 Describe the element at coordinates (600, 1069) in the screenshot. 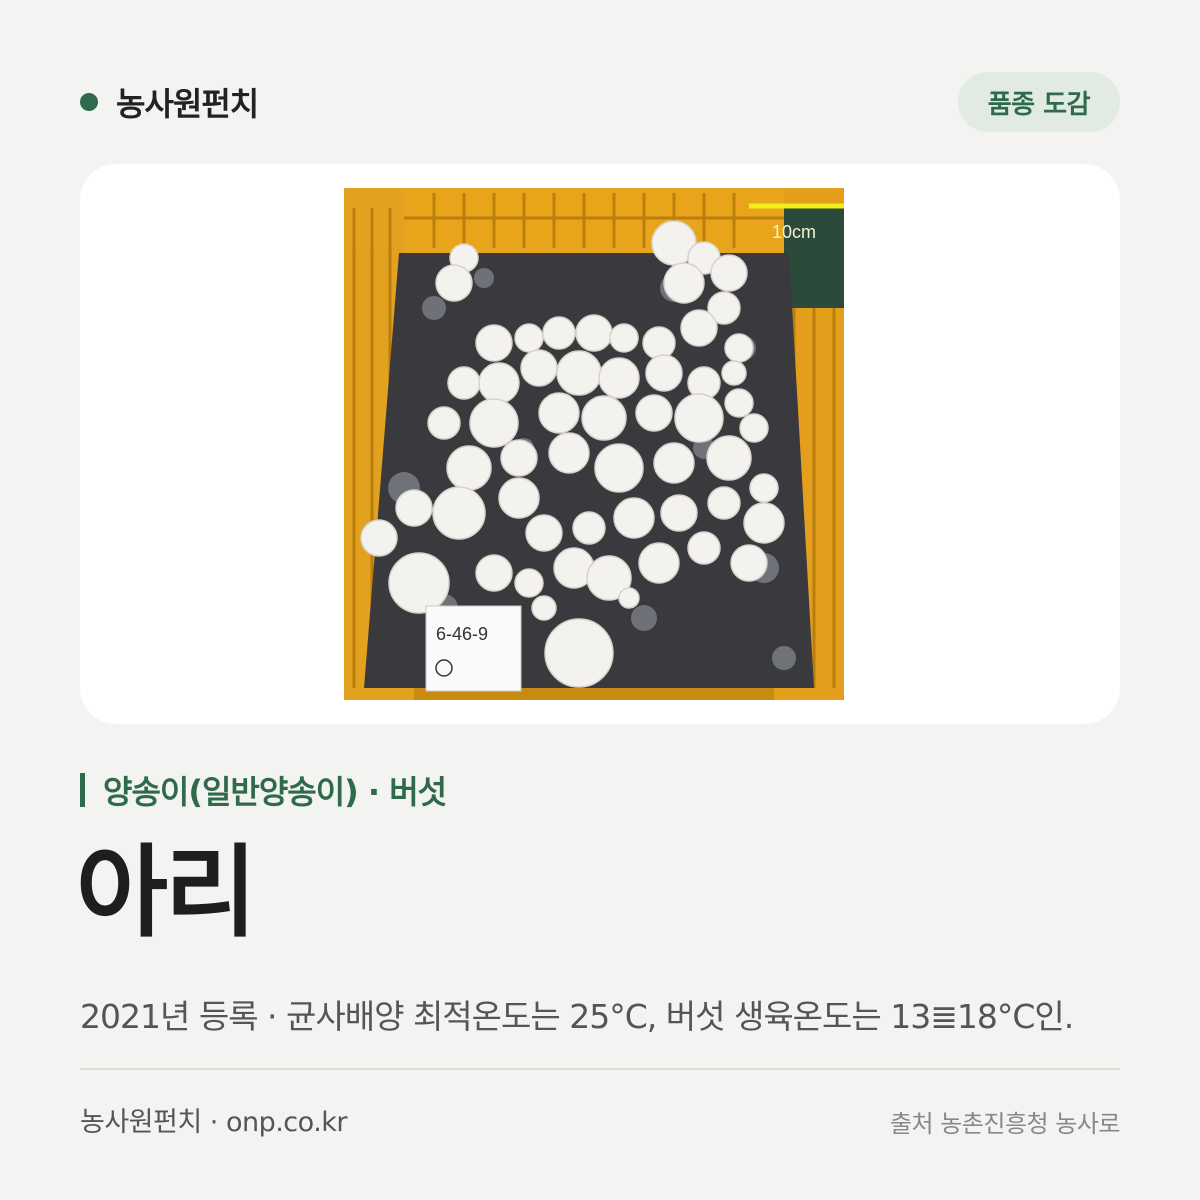

I see `footer-divider` at that location.